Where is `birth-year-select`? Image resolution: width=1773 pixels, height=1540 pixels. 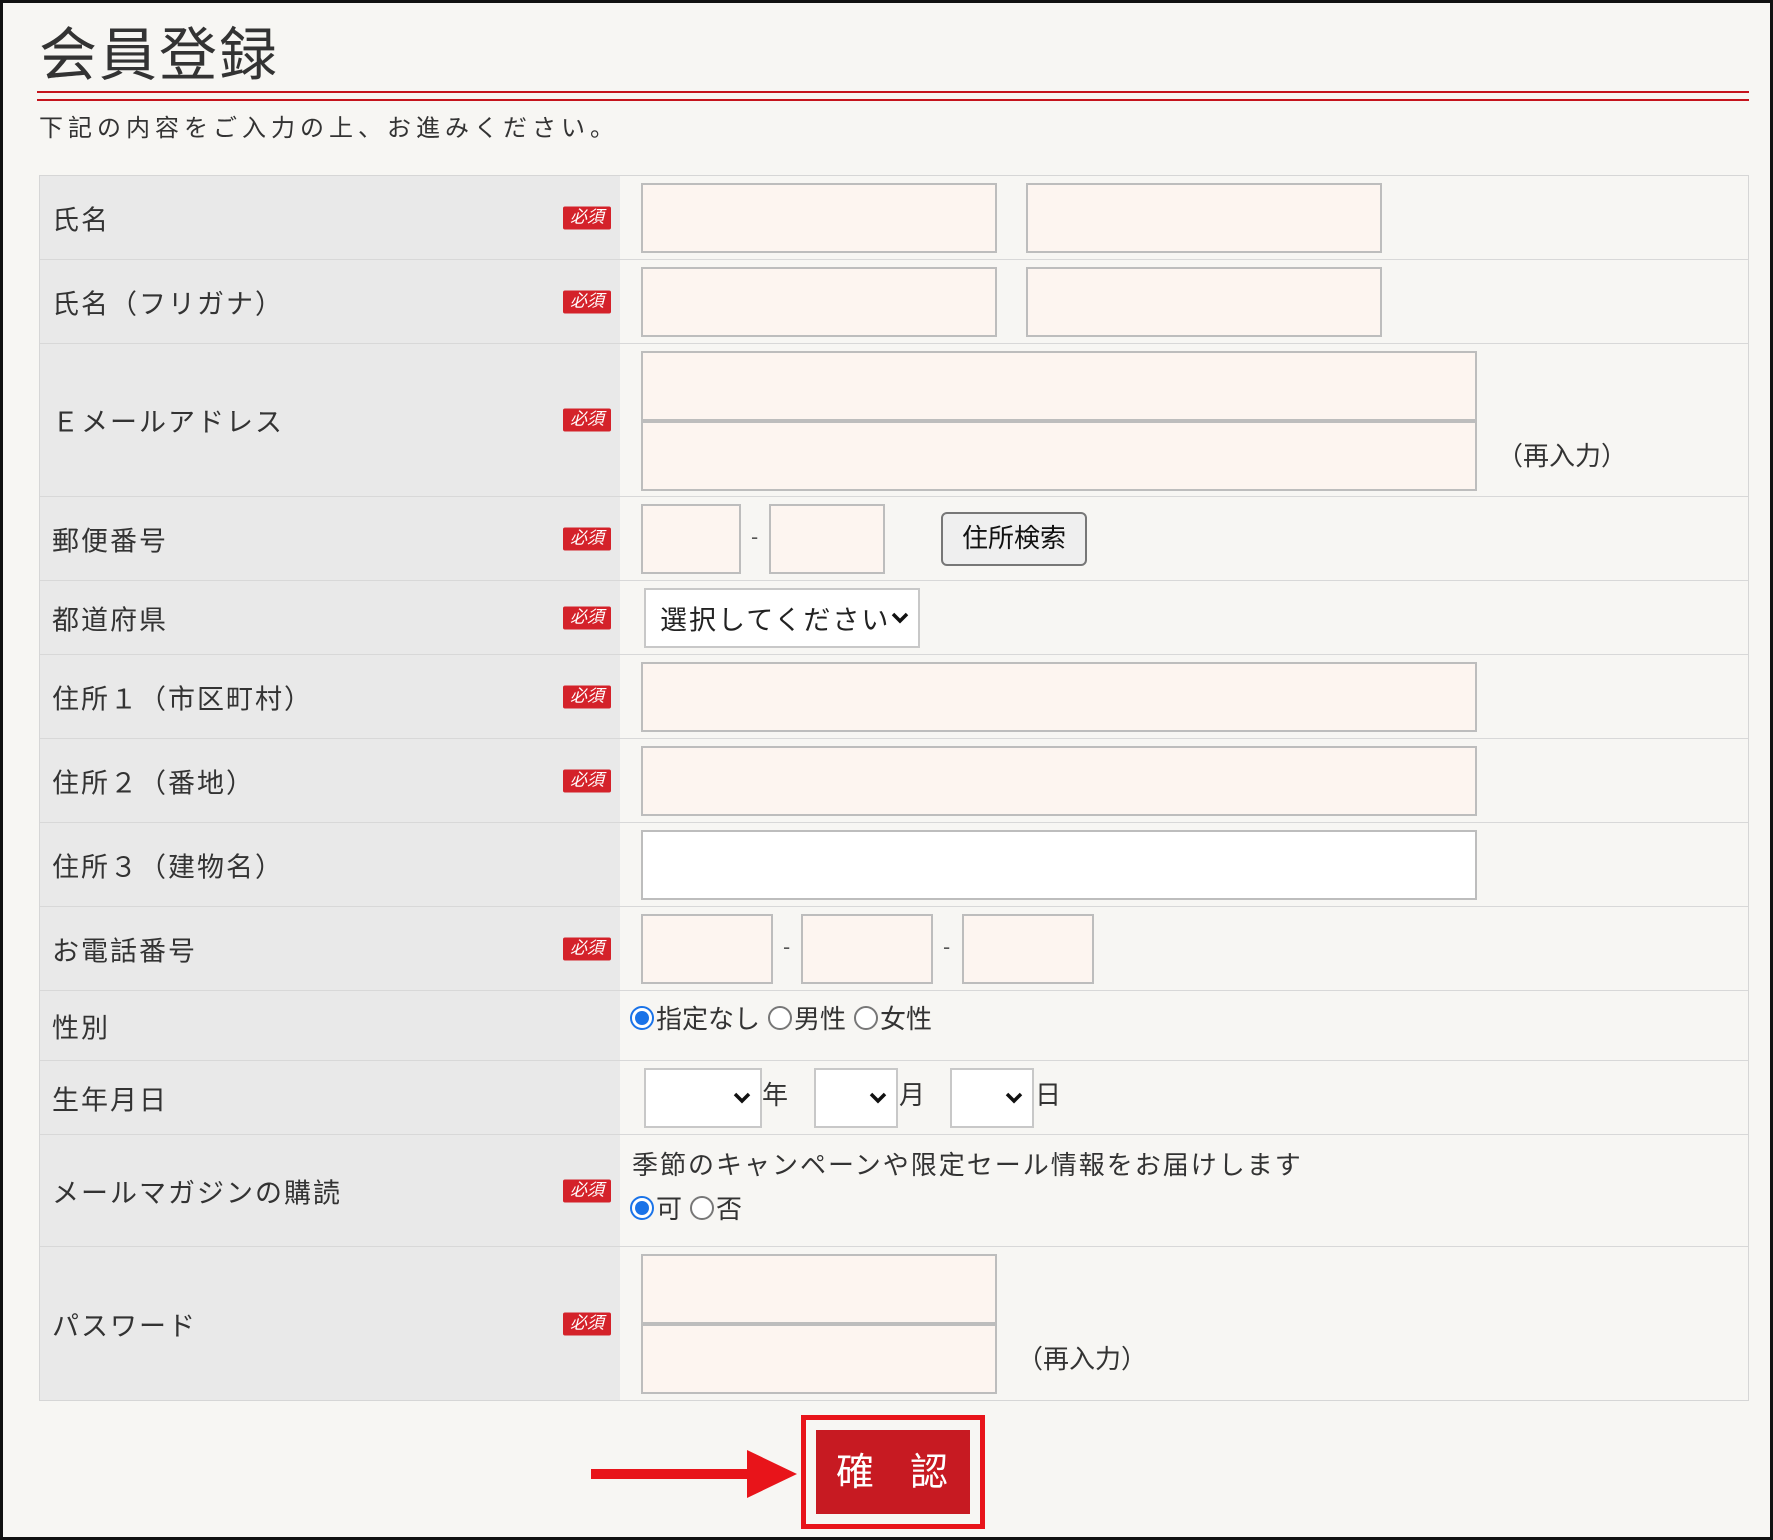
birth-year-select is located at coordinates (703, 1098).